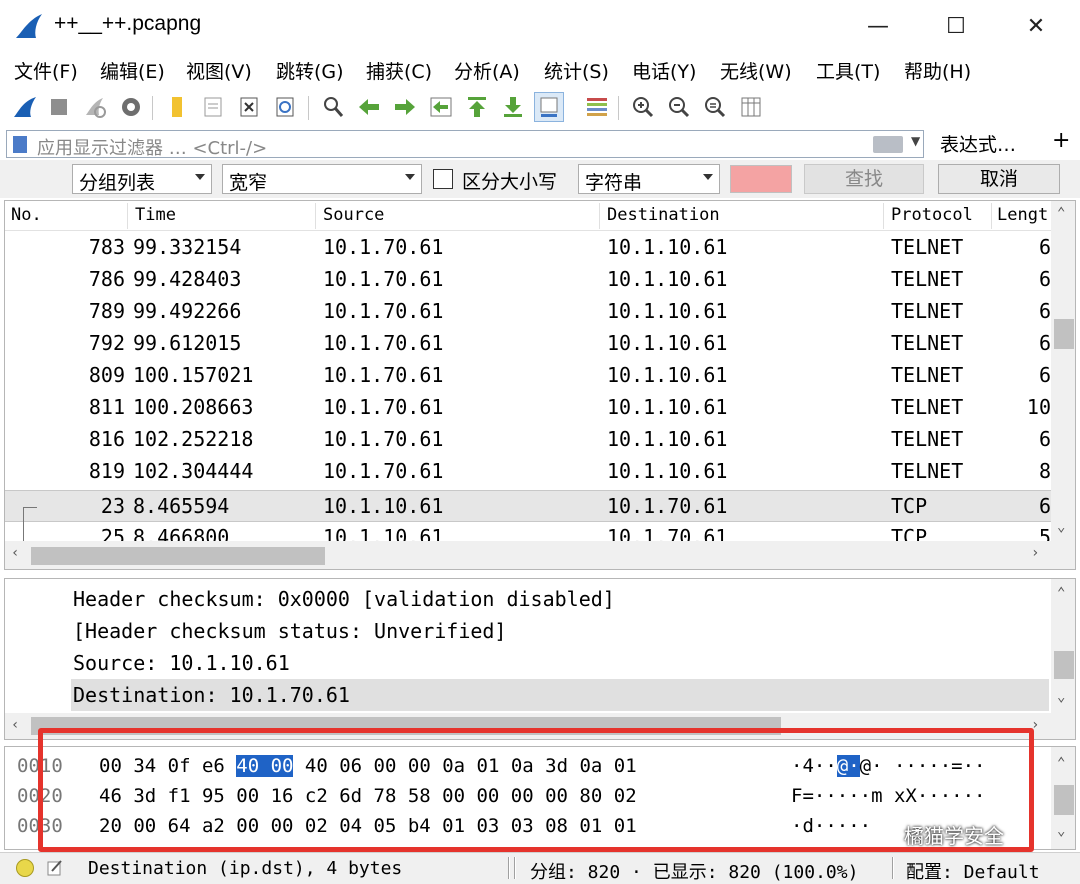 The image size is (1080, 884). Describe the element at coordinates (510, 182) in the screenshot. I see `case-sensitive-label: 区分大小写` at that location.